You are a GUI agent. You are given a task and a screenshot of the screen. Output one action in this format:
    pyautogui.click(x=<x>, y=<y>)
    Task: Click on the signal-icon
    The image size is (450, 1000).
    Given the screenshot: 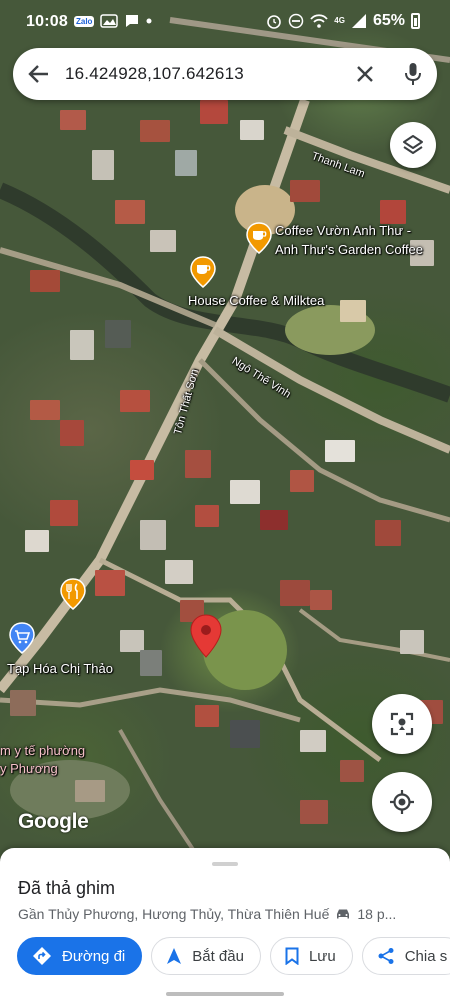 What is the action you would take?
    pyautogui.click(x=358, y=21)
    